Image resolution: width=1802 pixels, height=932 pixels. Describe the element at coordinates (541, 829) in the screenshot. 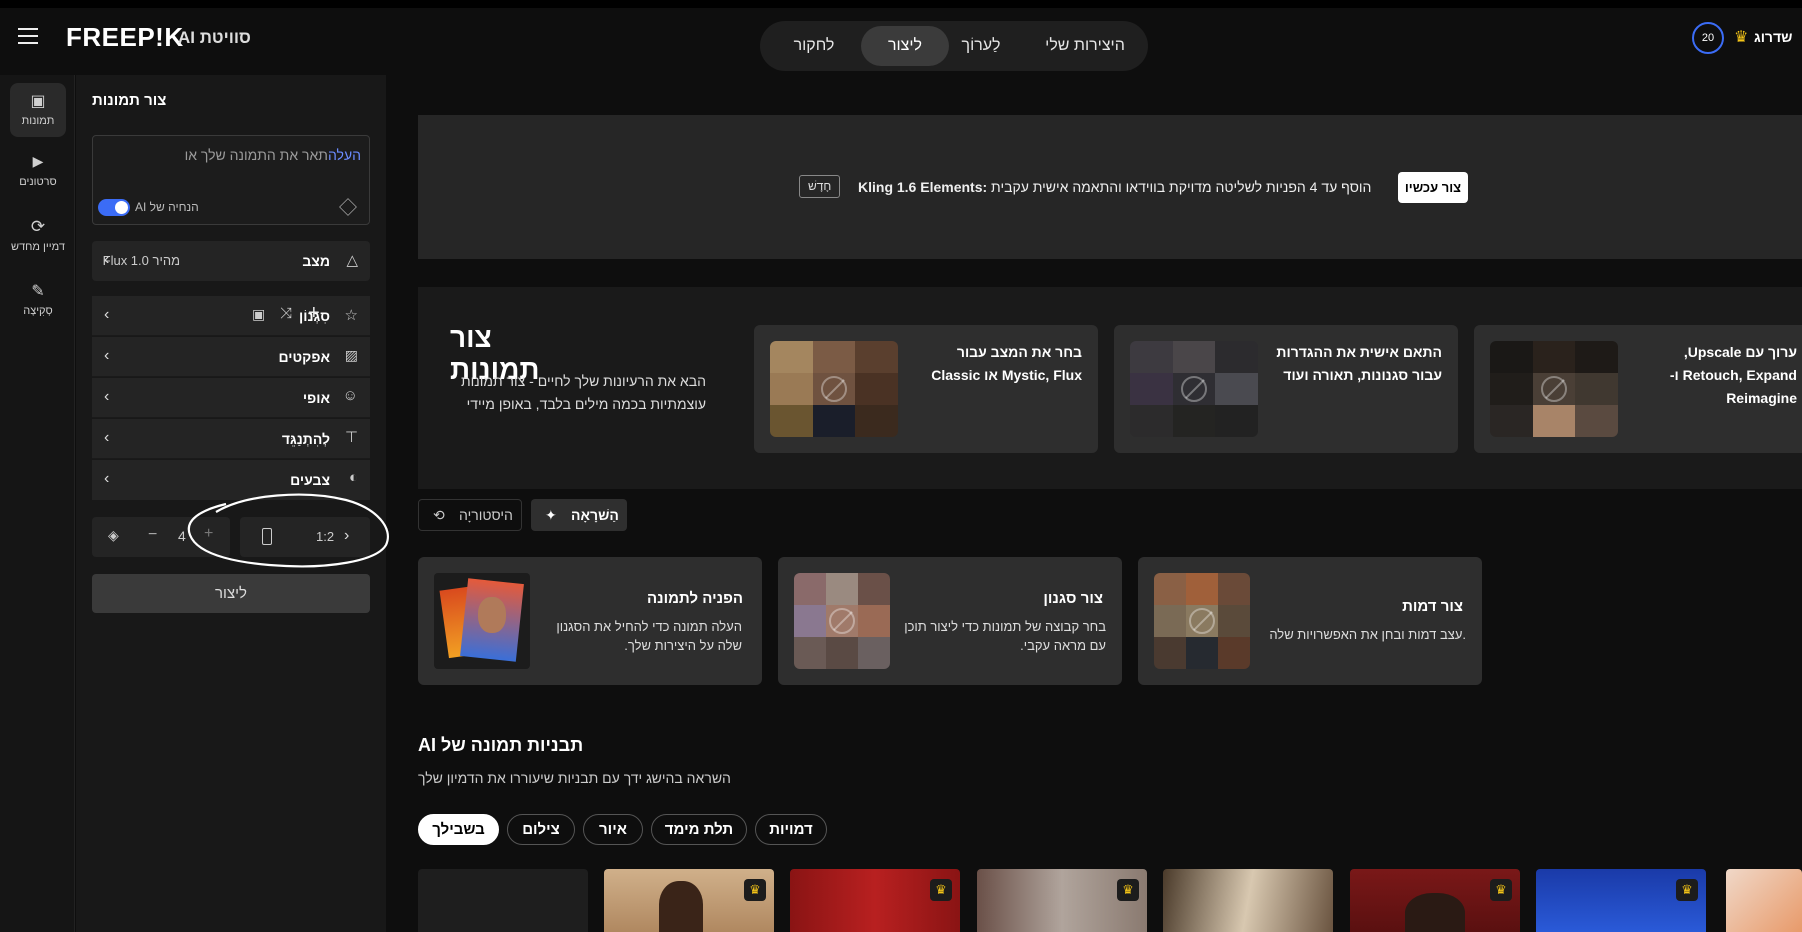

I see `tag-photography: צילום` at that location.